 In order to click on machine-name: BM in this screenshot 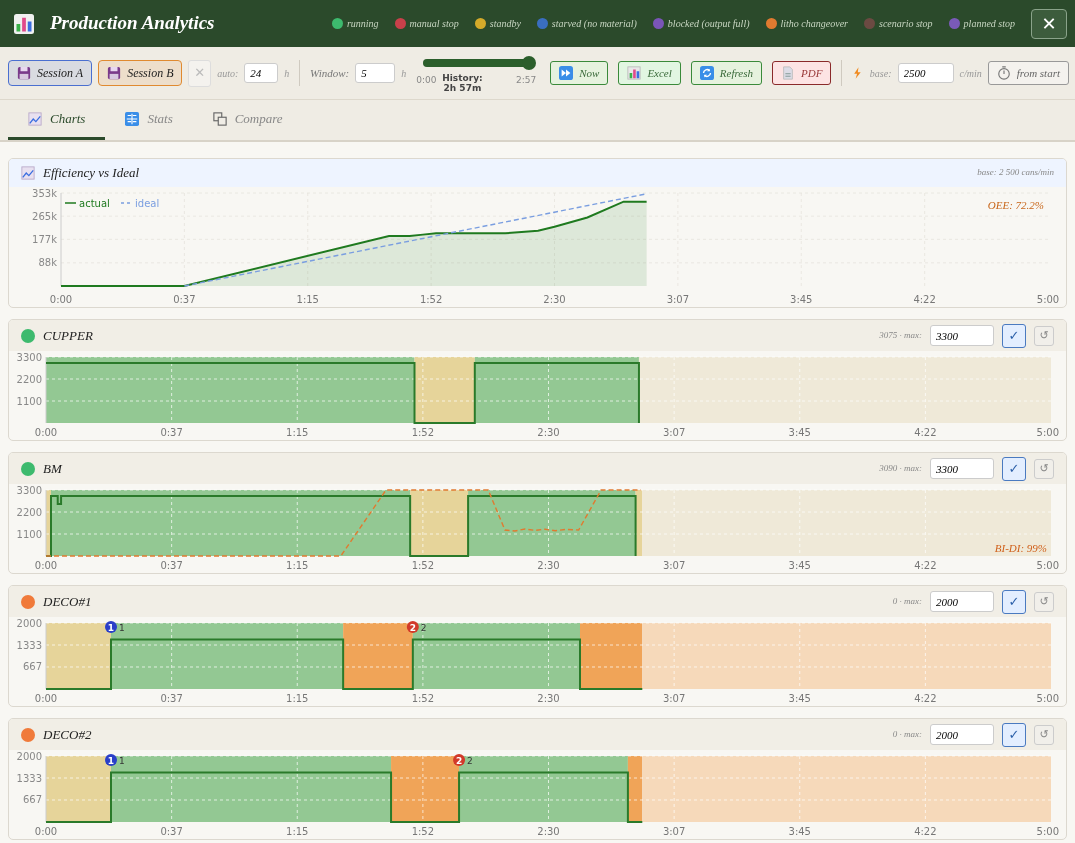, I will do `click(52, 468)`.